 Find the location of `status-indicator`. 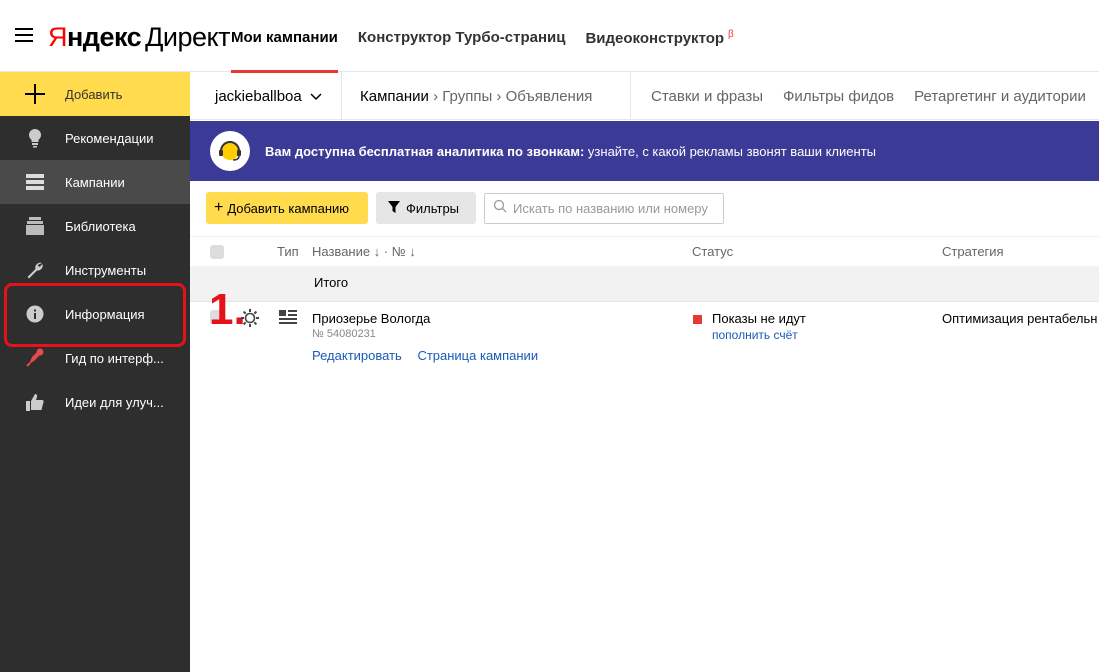

status-indicator is located at coordinates (697, 319).